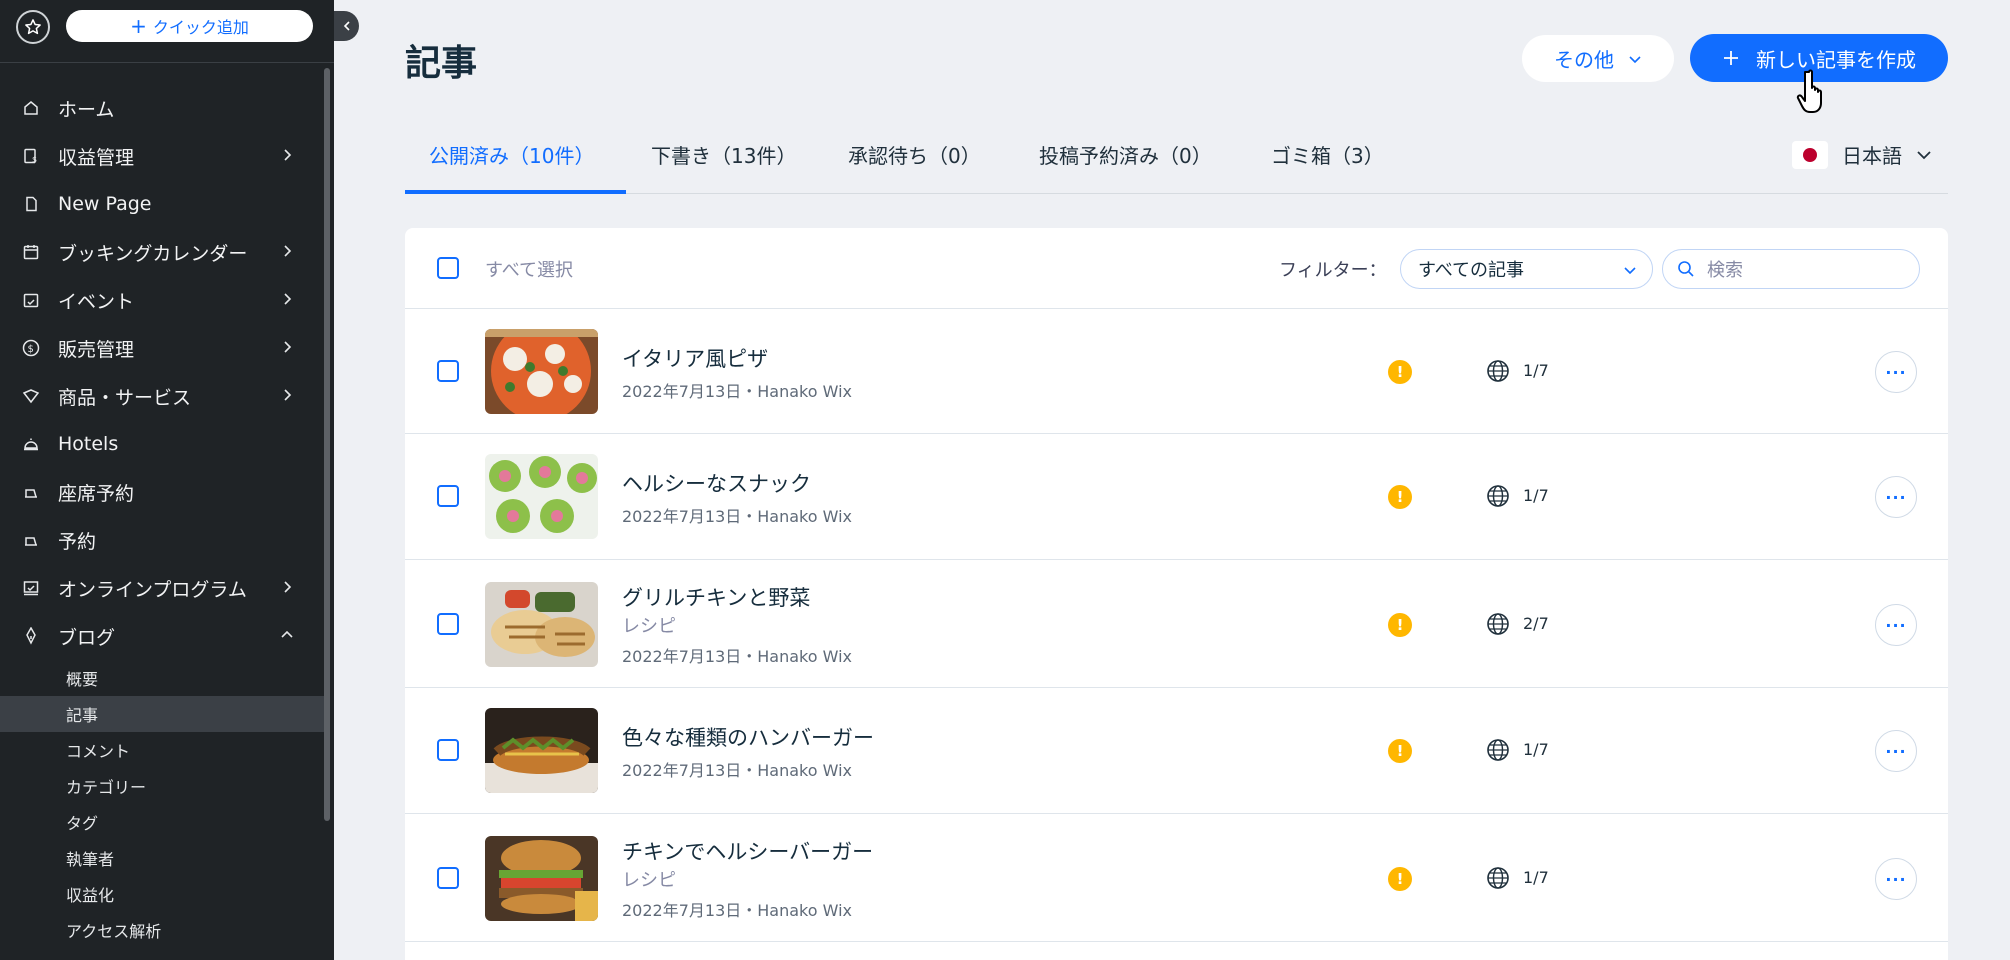 The width and height of the screenshot is (2010, 960). I want to click on tab-drafts: 下書き（13件）, so click(723, 167).